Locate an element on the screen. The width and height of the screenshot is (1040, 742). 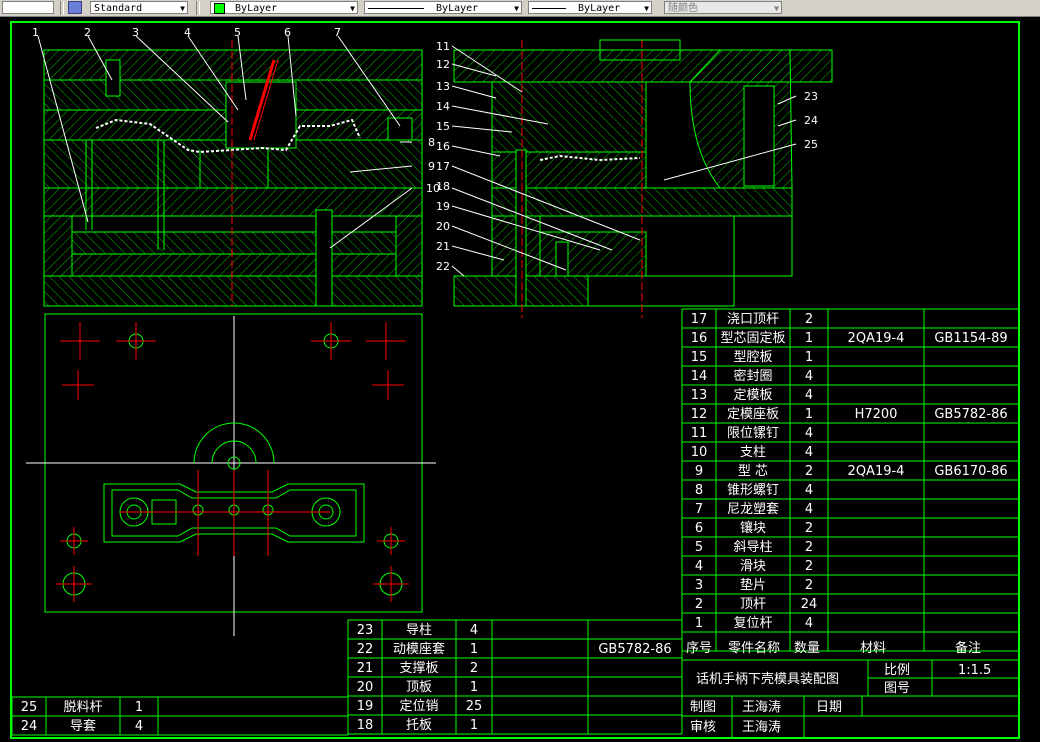
part-row-no: 17 is located at coordinates (699, 319).